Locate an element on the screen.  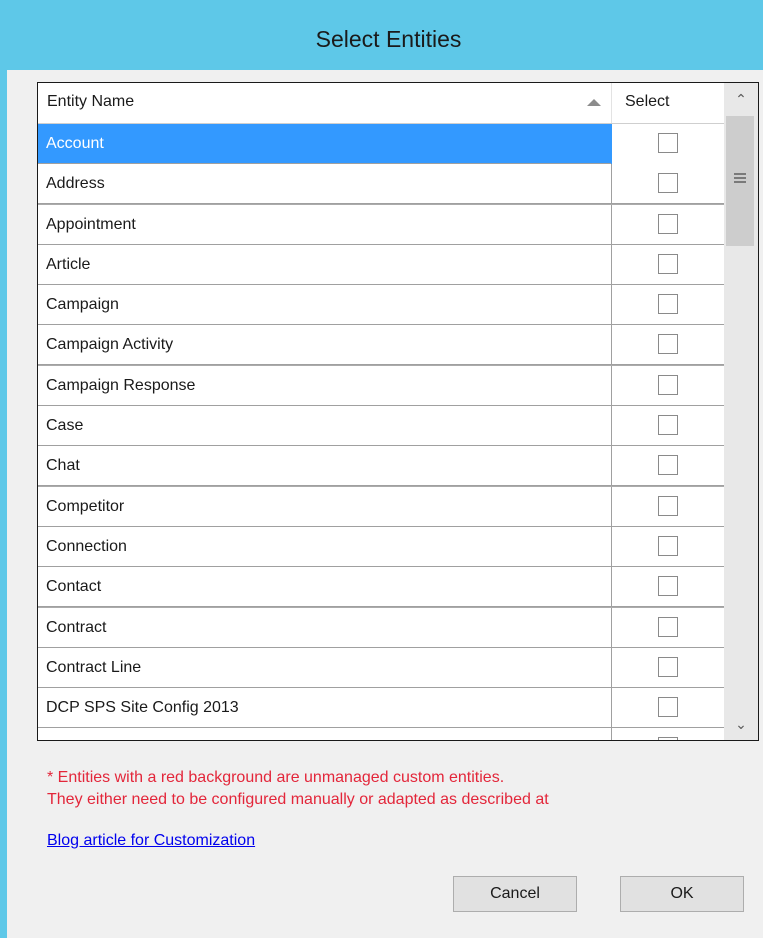
table-row: Connection is located at coordinates (381, 546).